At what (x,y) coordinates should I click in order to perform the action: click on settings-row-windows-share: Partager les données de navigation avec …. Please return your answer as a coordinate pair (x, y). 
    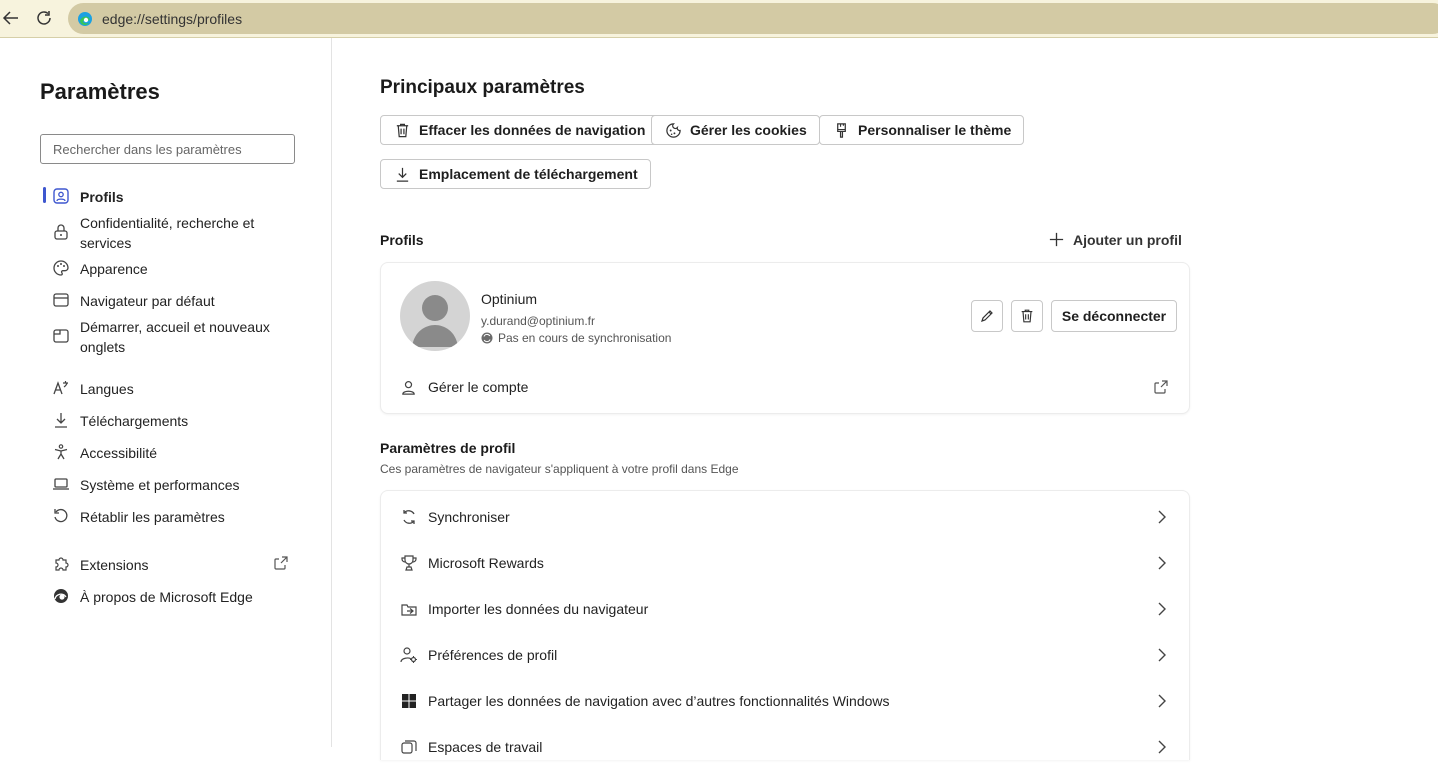
    Looking at the image, I should click on (785, 701).